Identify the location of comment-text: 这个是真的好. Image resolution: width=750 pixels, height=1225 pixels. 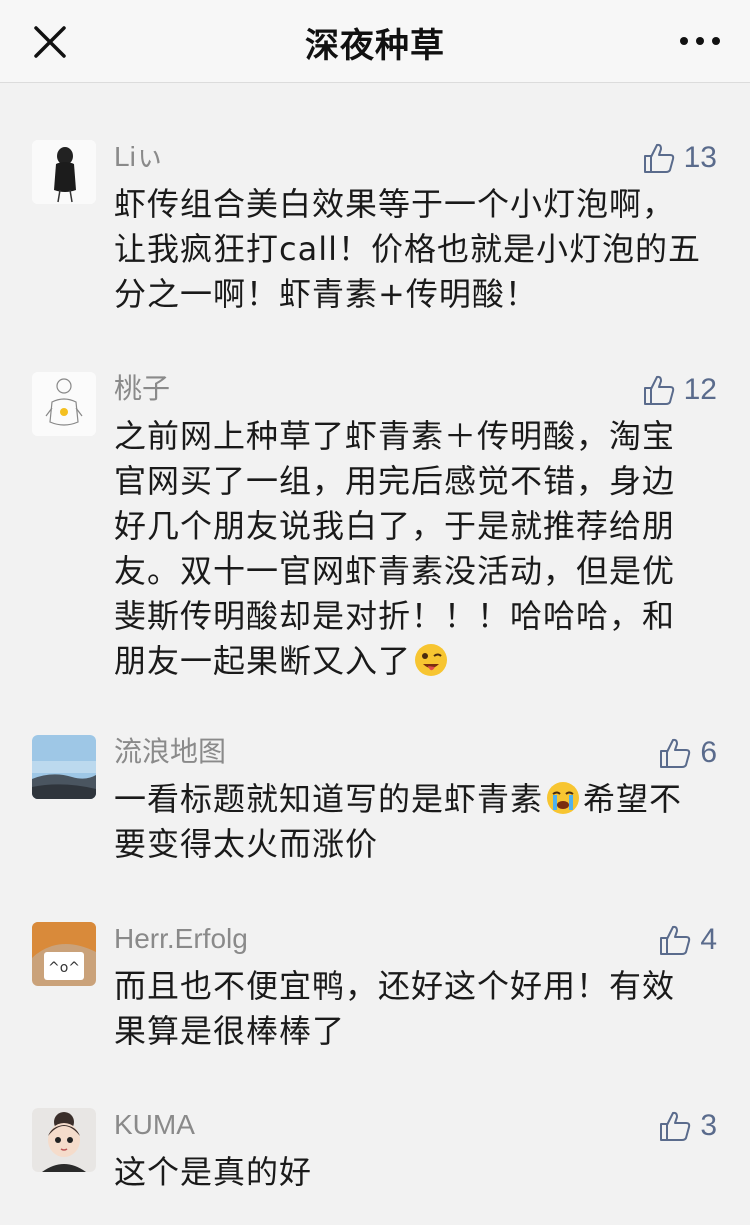
(213, 1172).